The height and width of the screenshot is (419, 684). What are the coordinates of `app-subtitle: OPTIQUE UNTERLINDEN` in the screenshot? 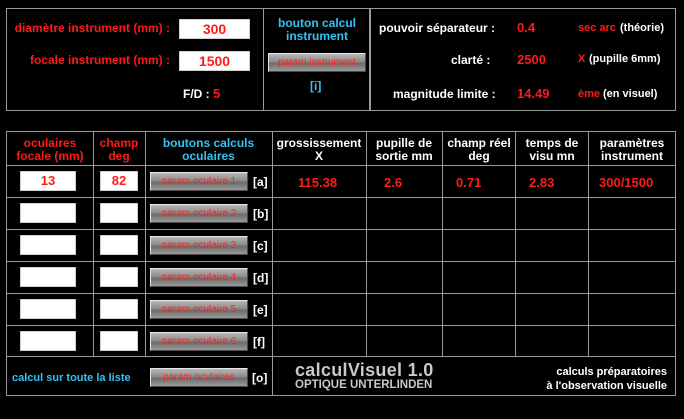 It's located at (364, 385).